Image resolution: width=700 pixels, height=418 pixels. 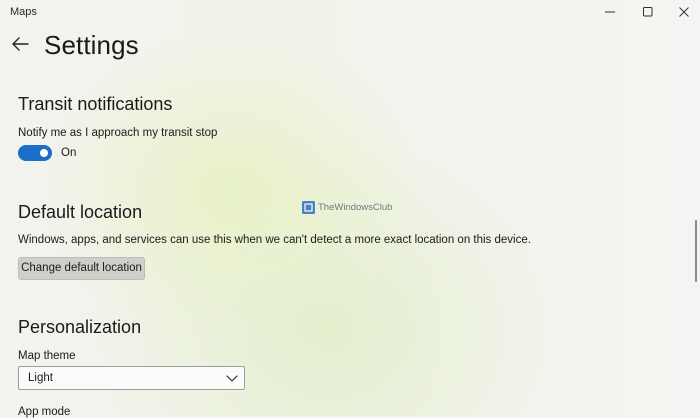 I want to click on change-default-location-button: Change default location, so click(x=81, y=268).